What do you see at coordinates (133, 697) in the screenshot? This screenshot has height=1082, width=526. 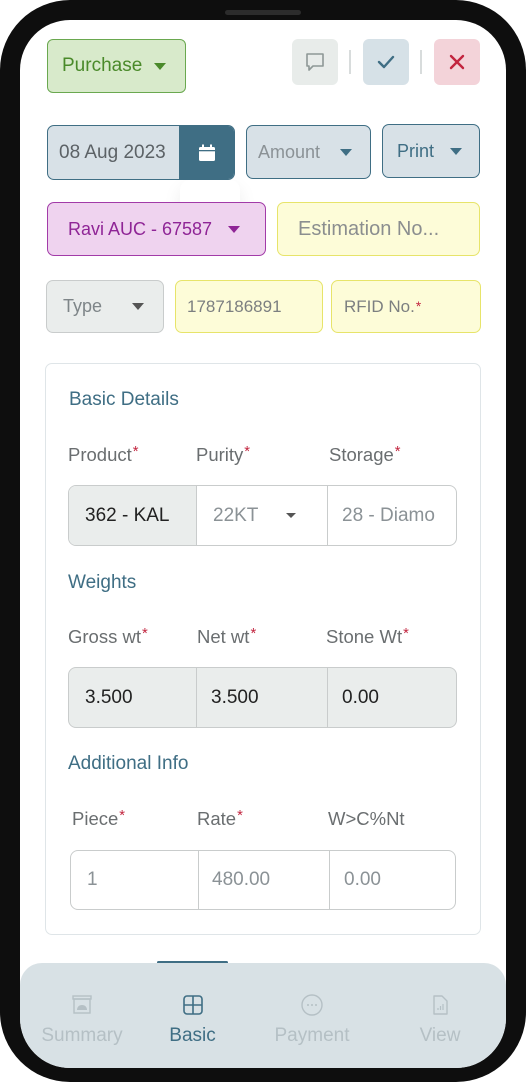 I see `gross-weight-input: 3.500` at bounding box center [133, 697].